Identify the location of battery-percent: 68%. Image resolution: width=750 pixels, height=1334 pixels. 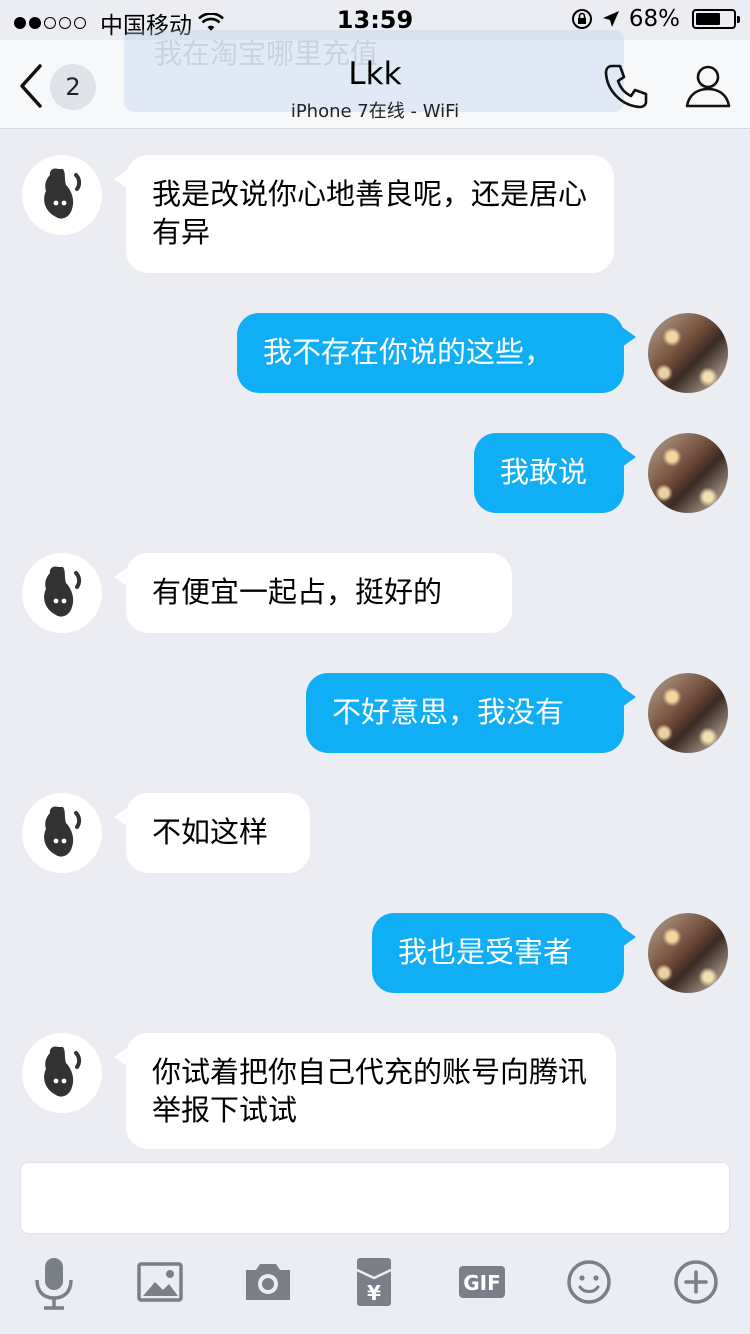
(654, 19).